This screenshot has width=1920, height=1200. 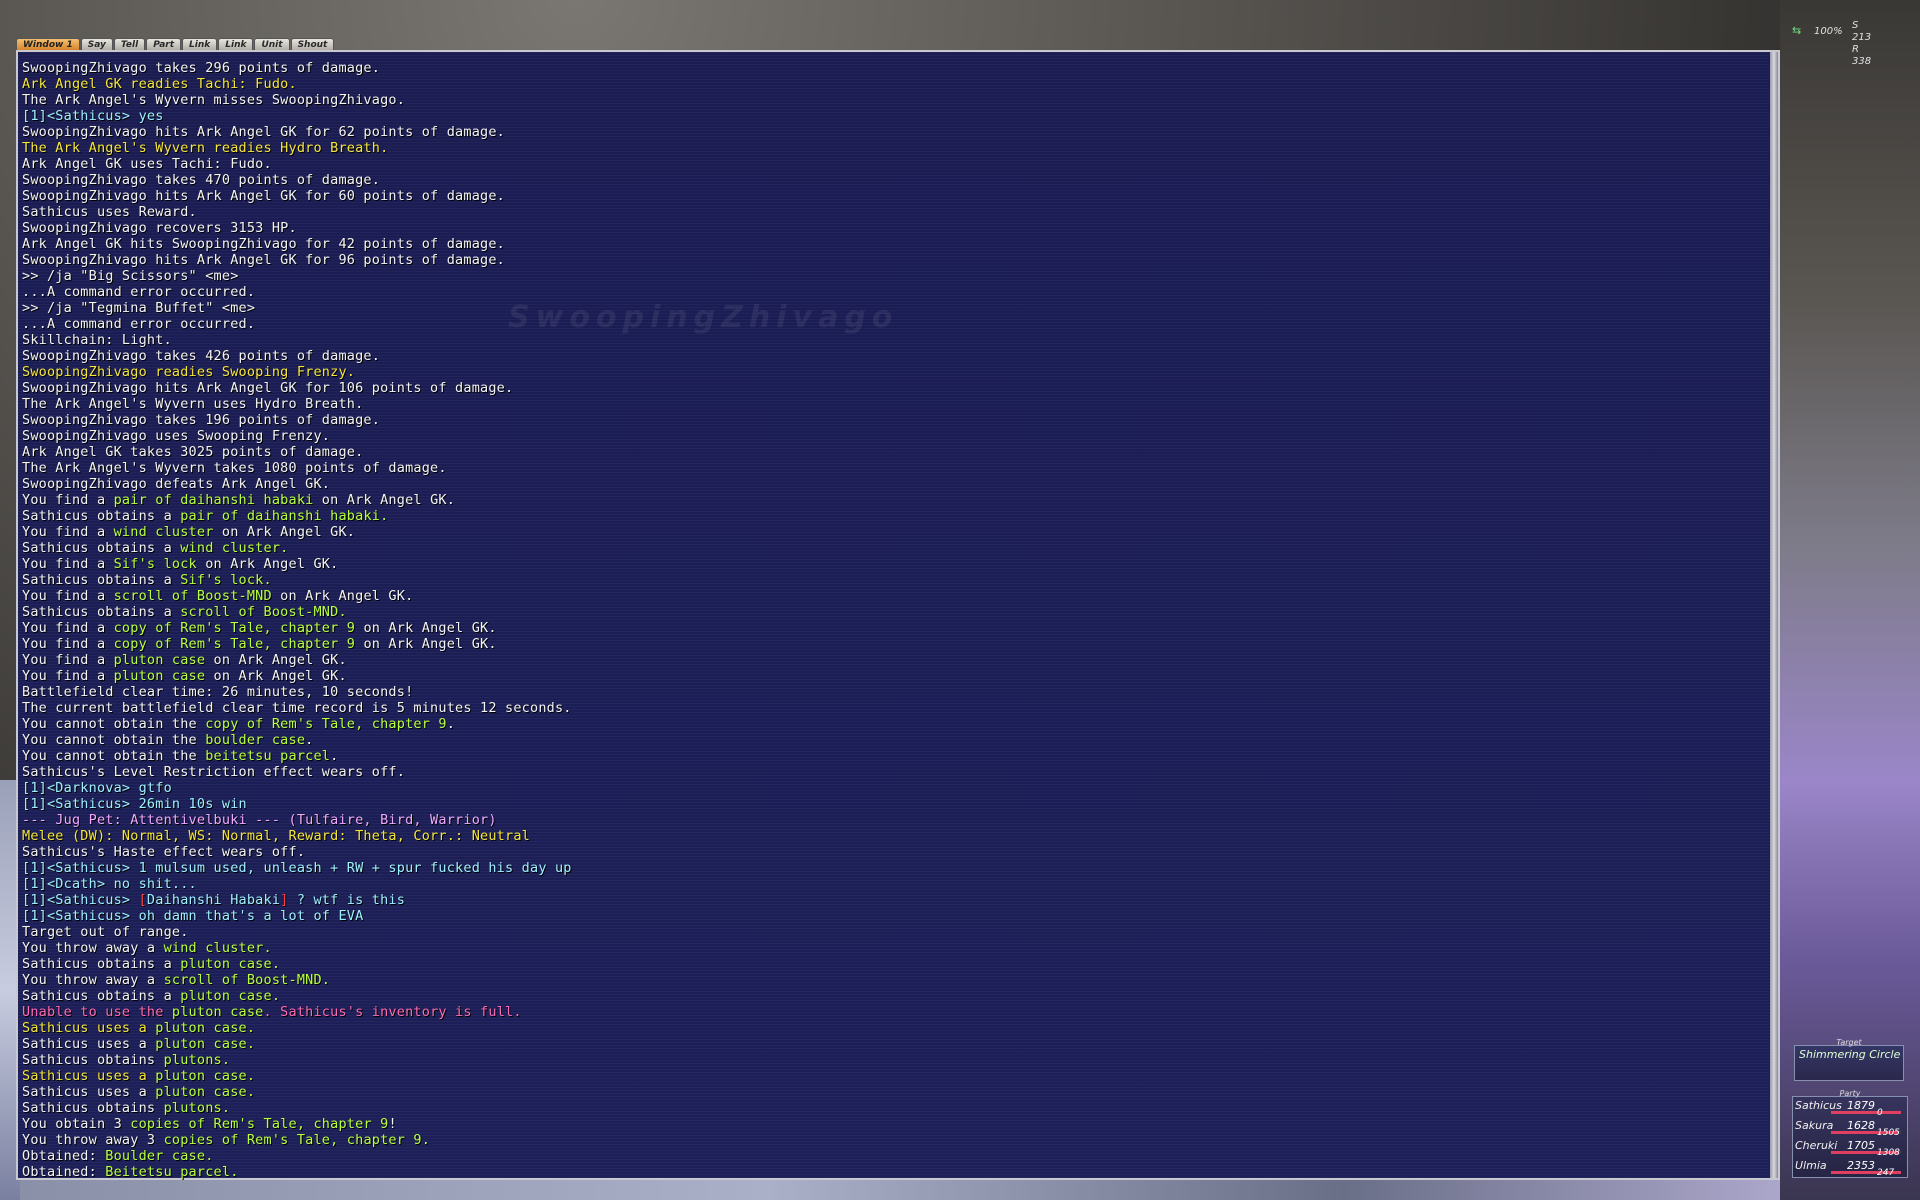 I want to click on chat-line-segment: pair of daihanshi habaki, so click(x=213, y=500).